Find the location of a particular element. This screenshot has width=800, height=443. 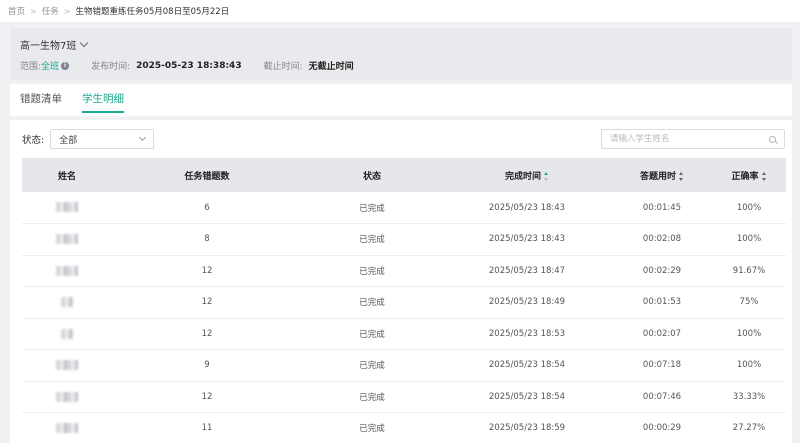

search-icon is located at coordinates (772, 139).